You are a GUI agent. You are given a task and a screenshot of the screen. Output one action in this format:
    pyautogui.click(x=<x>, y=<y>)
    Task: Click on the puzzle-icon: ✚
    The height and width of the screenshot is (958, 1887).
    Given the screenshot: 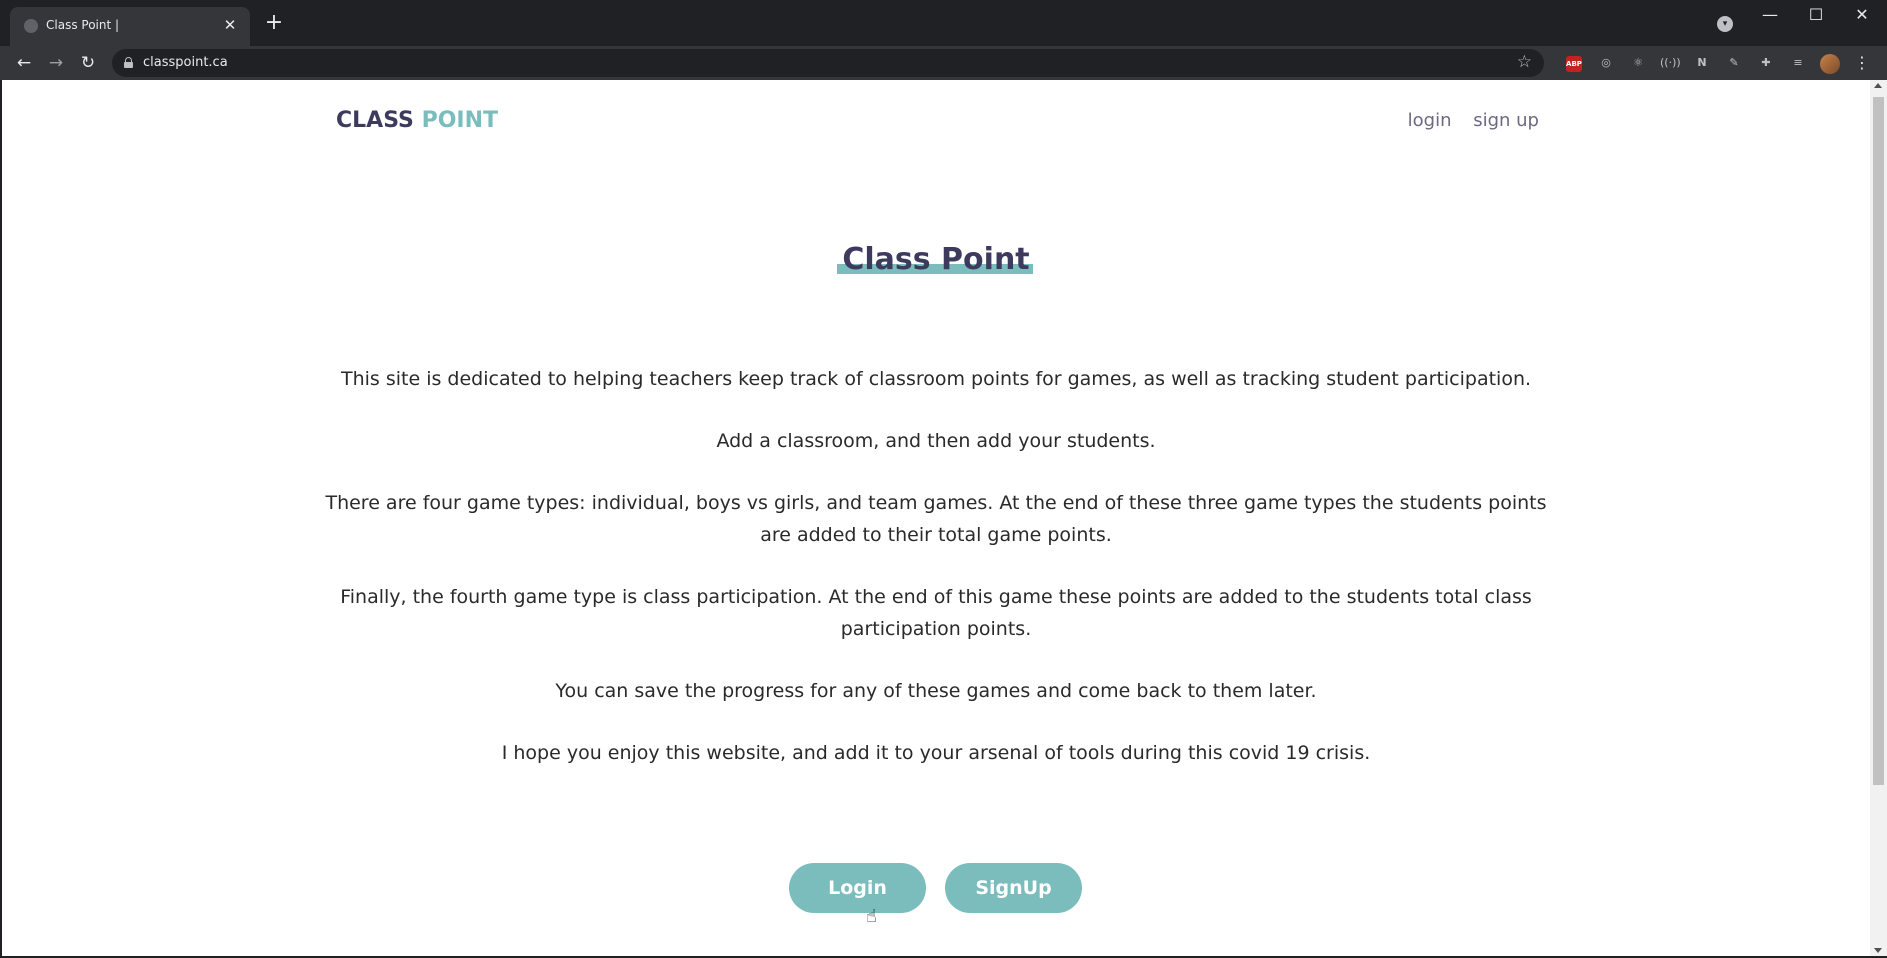 What is the action you would take?
    pyautogui.click(x=1766, y=63)
    